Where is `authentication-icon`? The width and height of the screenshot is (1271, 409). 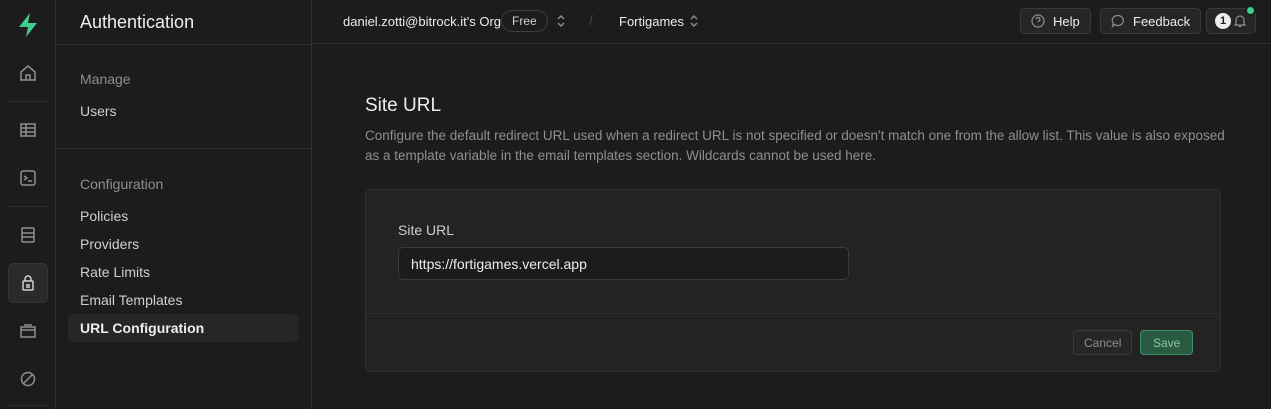
authentication-icon is located at coordinates (28, 283).